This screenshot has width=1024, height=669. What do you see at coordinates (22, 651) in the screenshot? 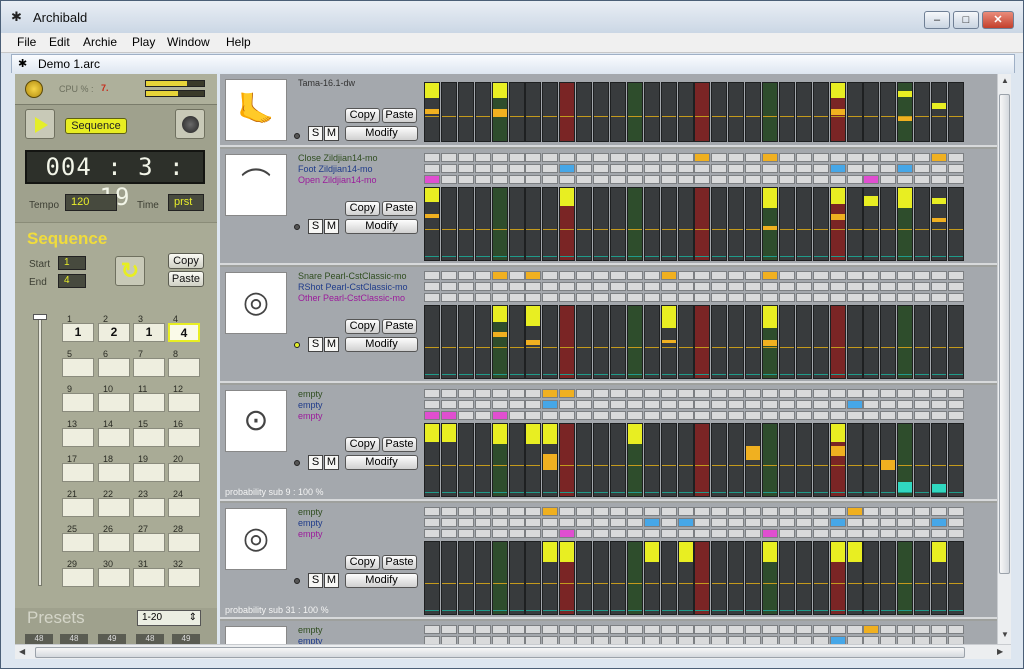
I see `scroll-left-icon: ◀` at bounding box center [22, 651].